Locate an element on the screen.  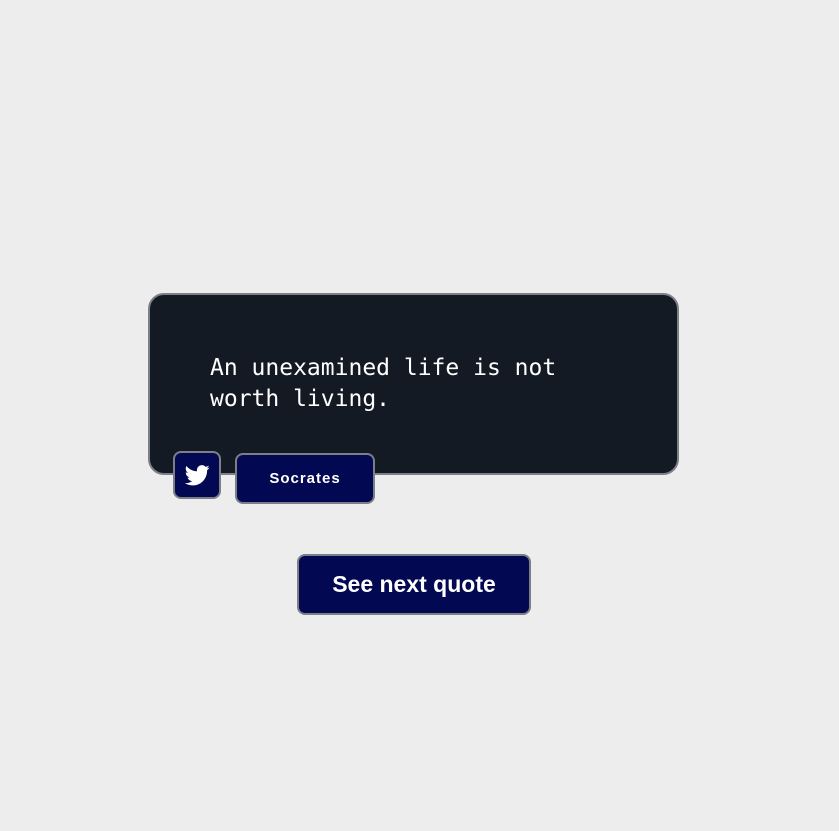
quote-card: An unexamined life is not worth living. is located at coordinates (413, 384).